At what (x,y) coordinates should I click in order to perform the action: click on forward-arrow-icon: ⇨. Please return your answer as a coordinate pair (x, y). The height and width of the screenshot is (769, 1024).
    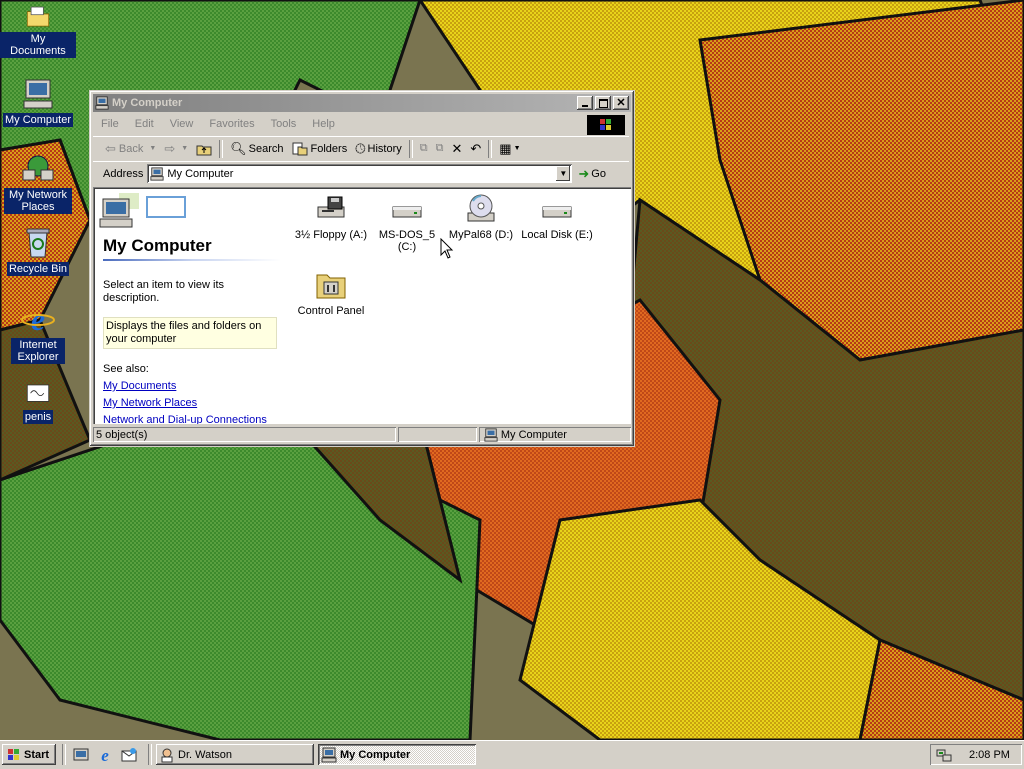
    Looking at the image, I should click on (170, 148).